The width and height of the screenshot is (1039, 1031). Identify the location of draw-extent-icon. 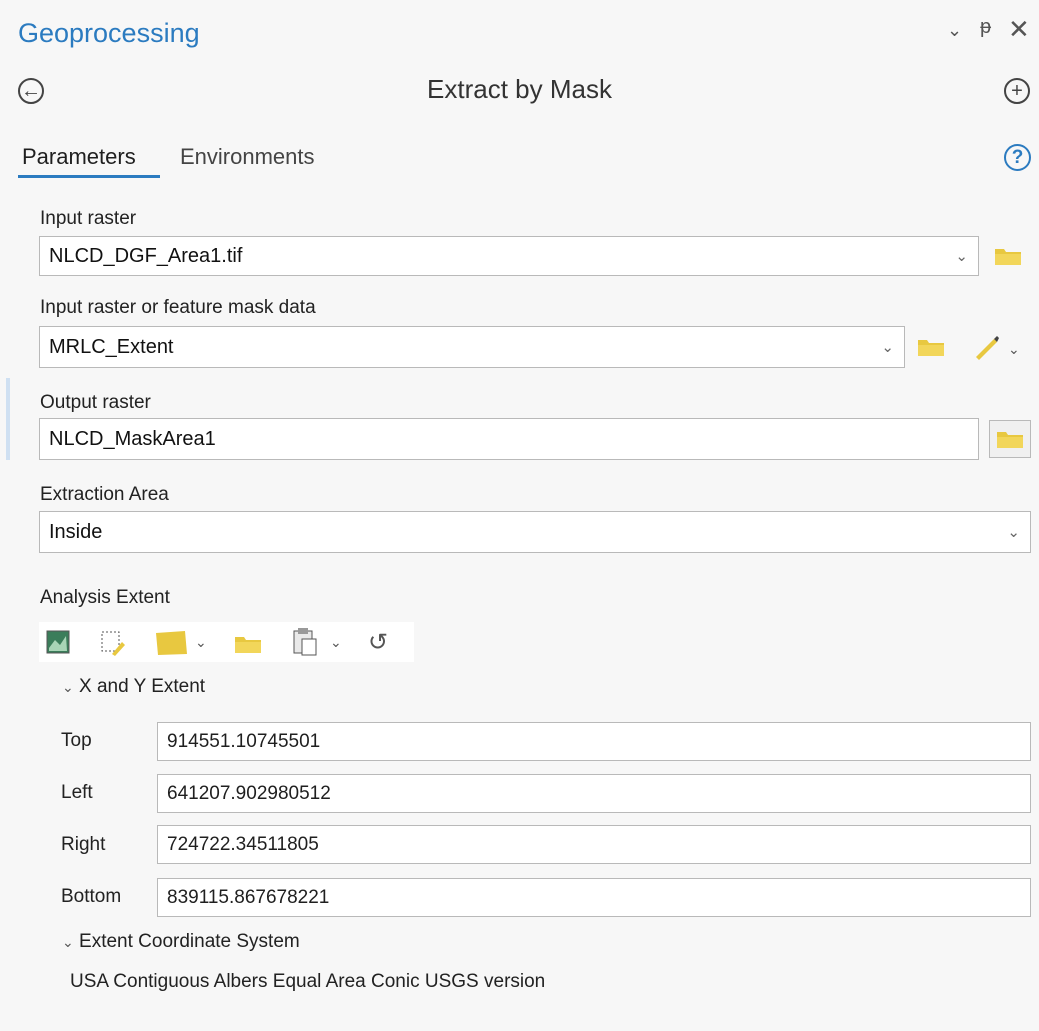
(113, 643).